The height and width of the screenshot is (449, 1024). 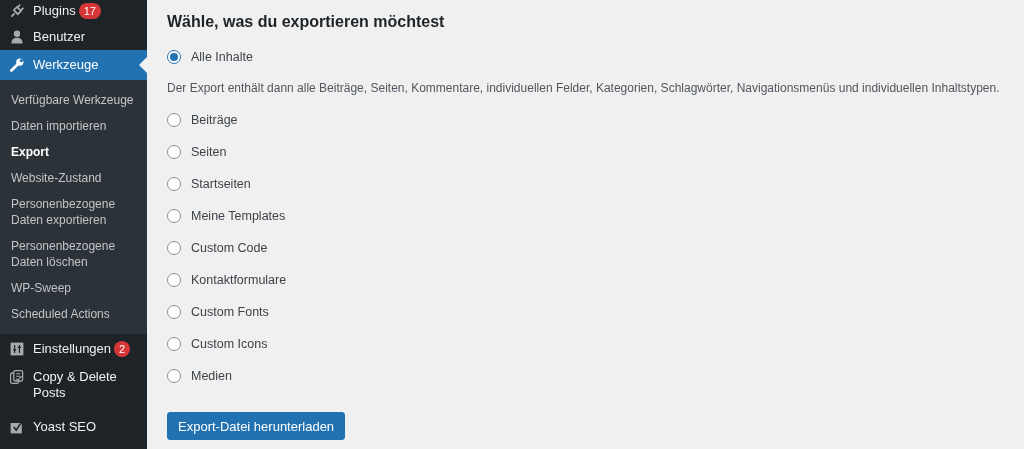 What do you see at coordinates (73, 178) in the screenshot?
I see `submenu-item: Website-Zustand` at bounding box center [73, 178].